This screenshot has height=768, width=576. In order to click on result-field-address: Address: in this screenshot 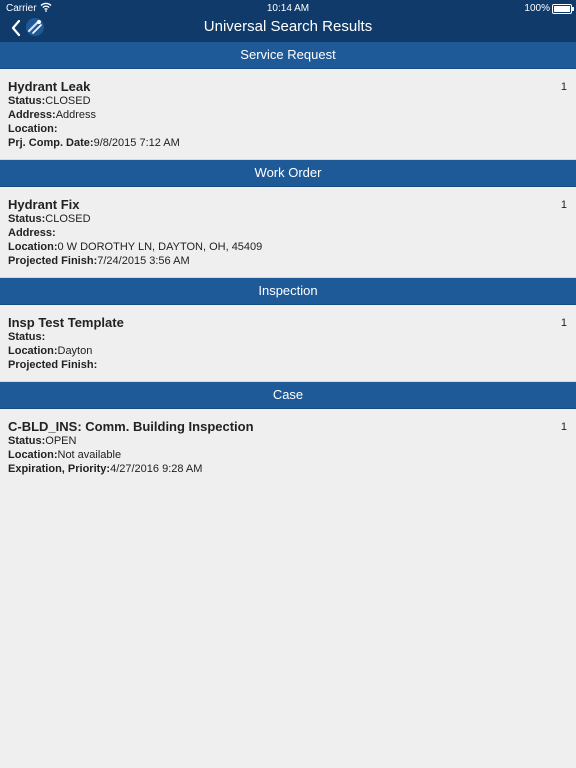, I will do `click(32, 233)`.